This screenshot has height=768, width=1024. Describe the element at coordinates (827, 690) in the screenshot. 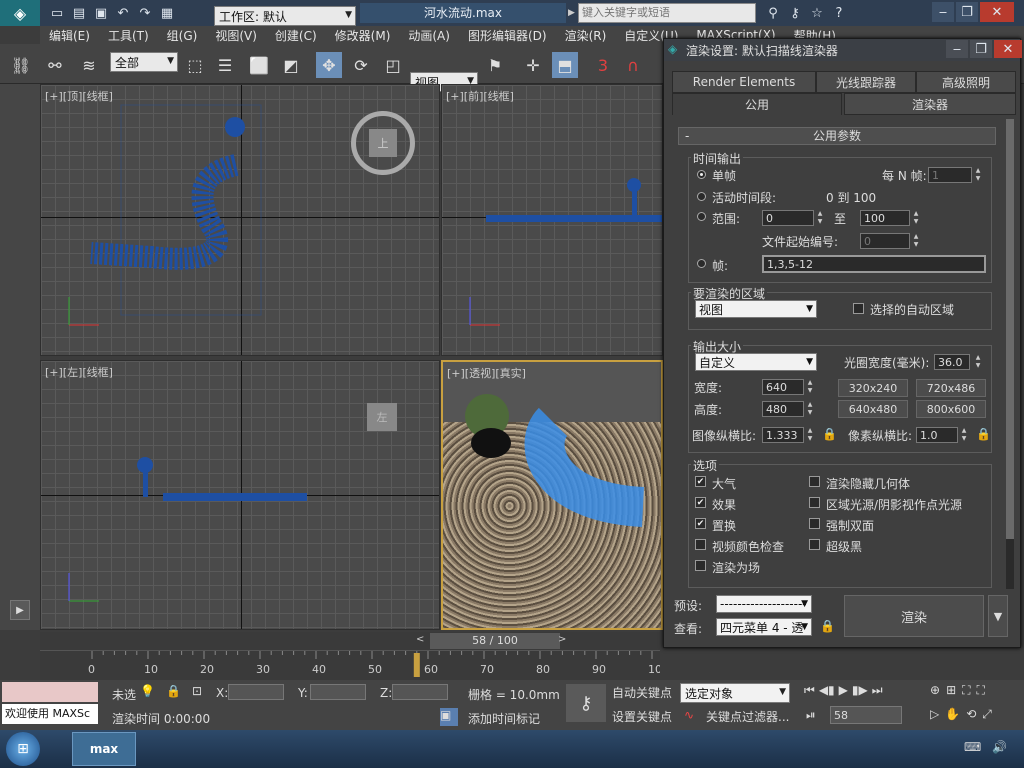

I see `prev-key-icon: ◀▮` at that location.